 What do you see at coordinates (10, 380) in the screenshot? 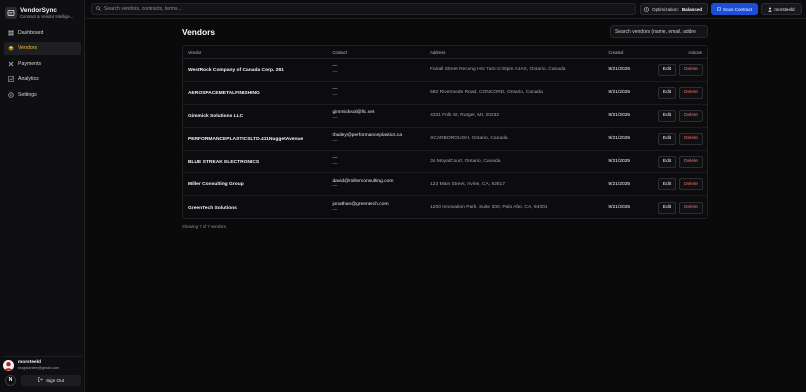
I see `n-badge: N` at bounding box center [10, 380].